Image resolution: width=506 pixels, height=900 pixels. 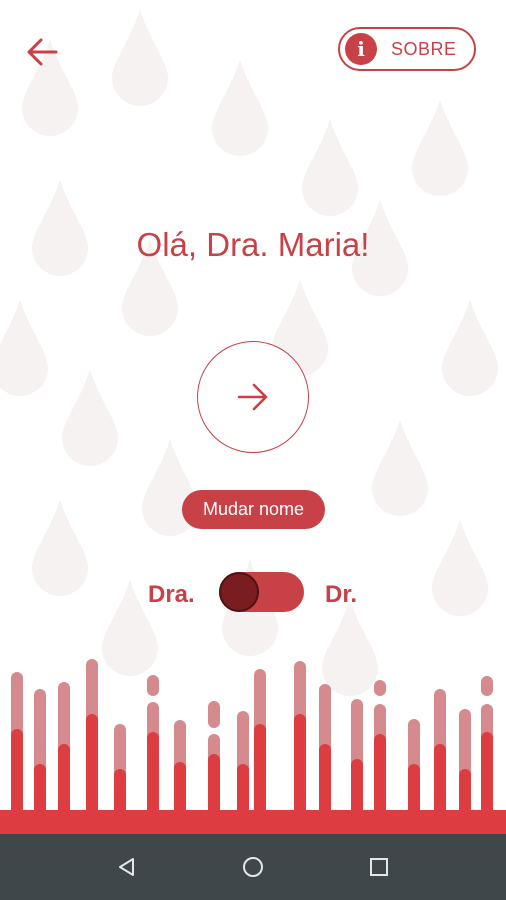 I want to click on back-button, so click(x=42, y=52).